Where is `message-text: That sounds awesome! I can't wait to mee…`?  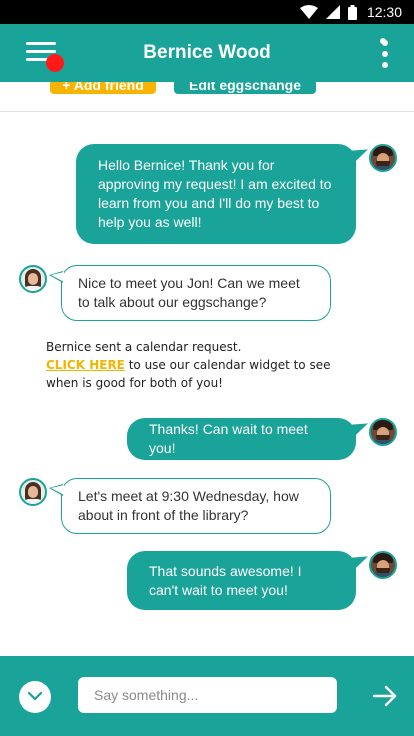 message-text: That sounds awesome! I can't wait to mee… is located at coordinates (225, 580).